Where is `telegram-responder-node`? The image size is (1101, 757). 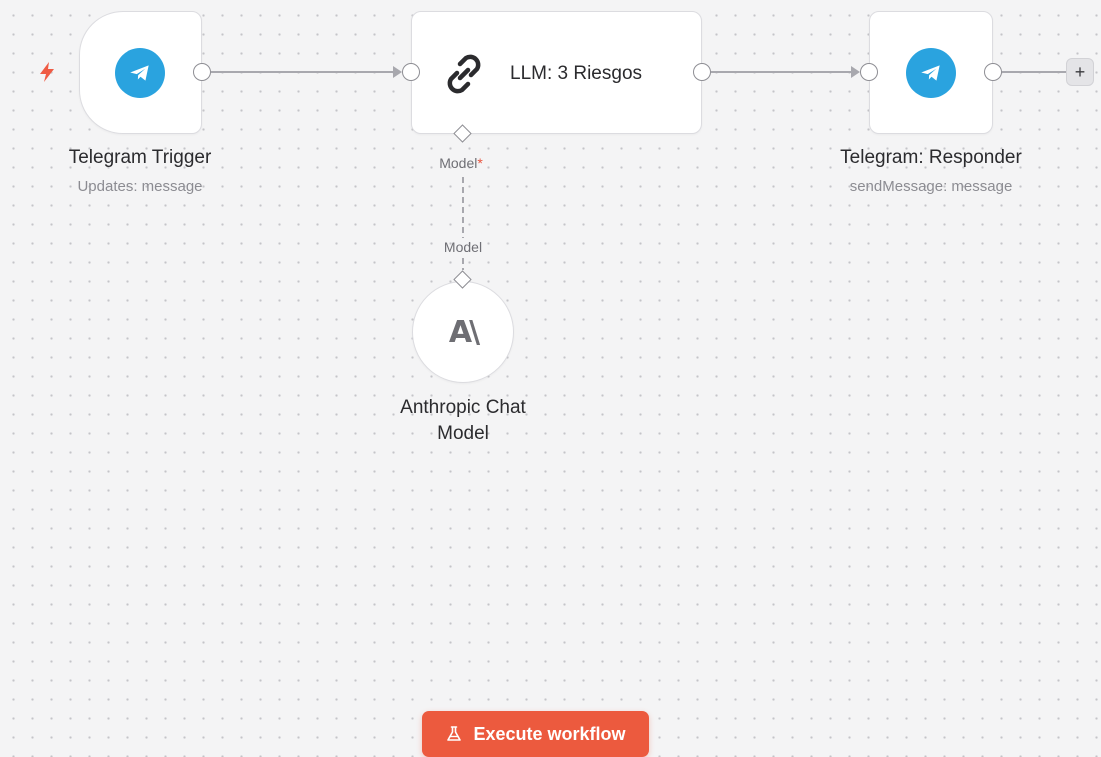 telegram-responder-node is located at coordinates (931, 72).